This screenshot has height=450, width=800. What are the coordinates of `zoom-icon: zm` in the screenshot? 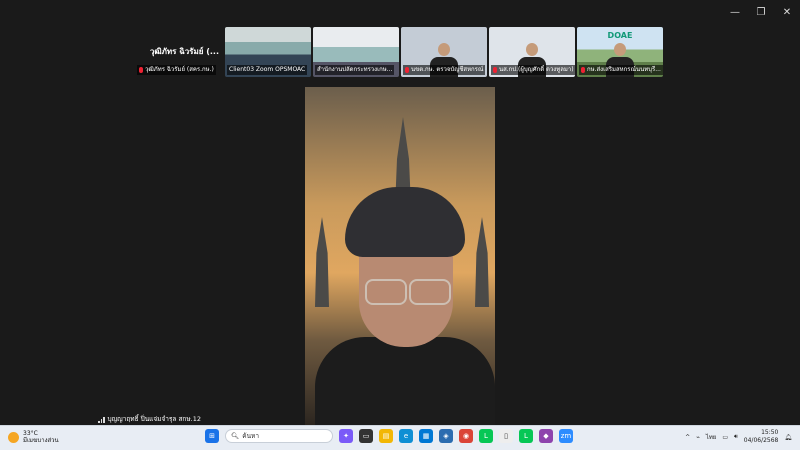 It's located at (566, 436).